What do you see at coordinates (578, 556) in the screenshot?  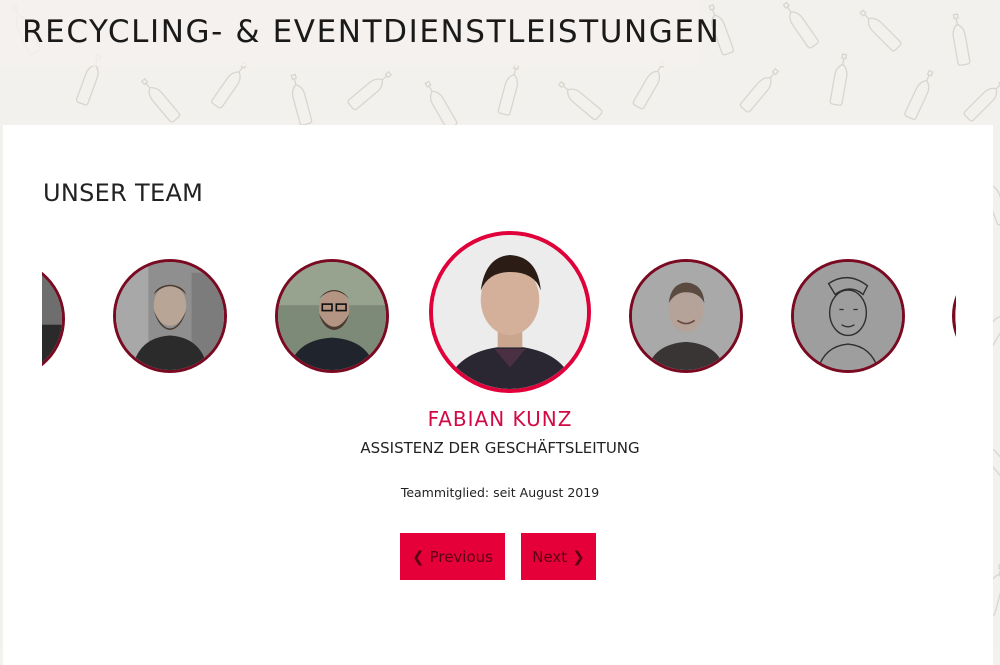 I see `chevron-right-icon: ❯` at bounding box center [578, 556].